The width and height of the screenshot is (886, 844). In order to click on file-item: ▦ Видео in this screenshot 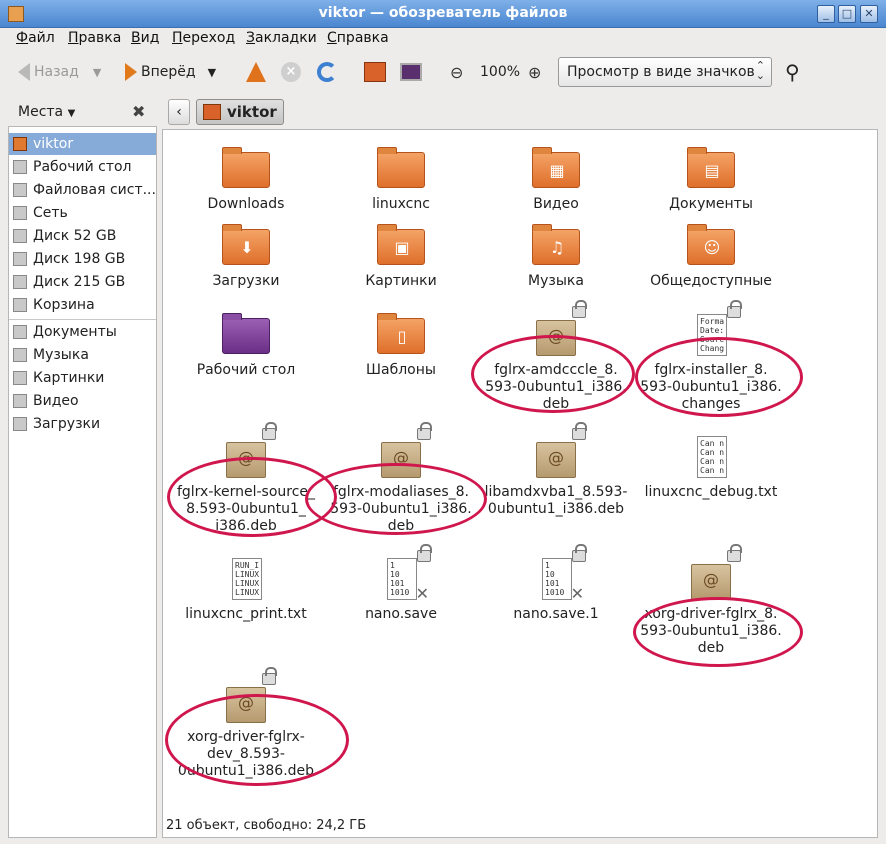, I will do `click(556, 180)`.